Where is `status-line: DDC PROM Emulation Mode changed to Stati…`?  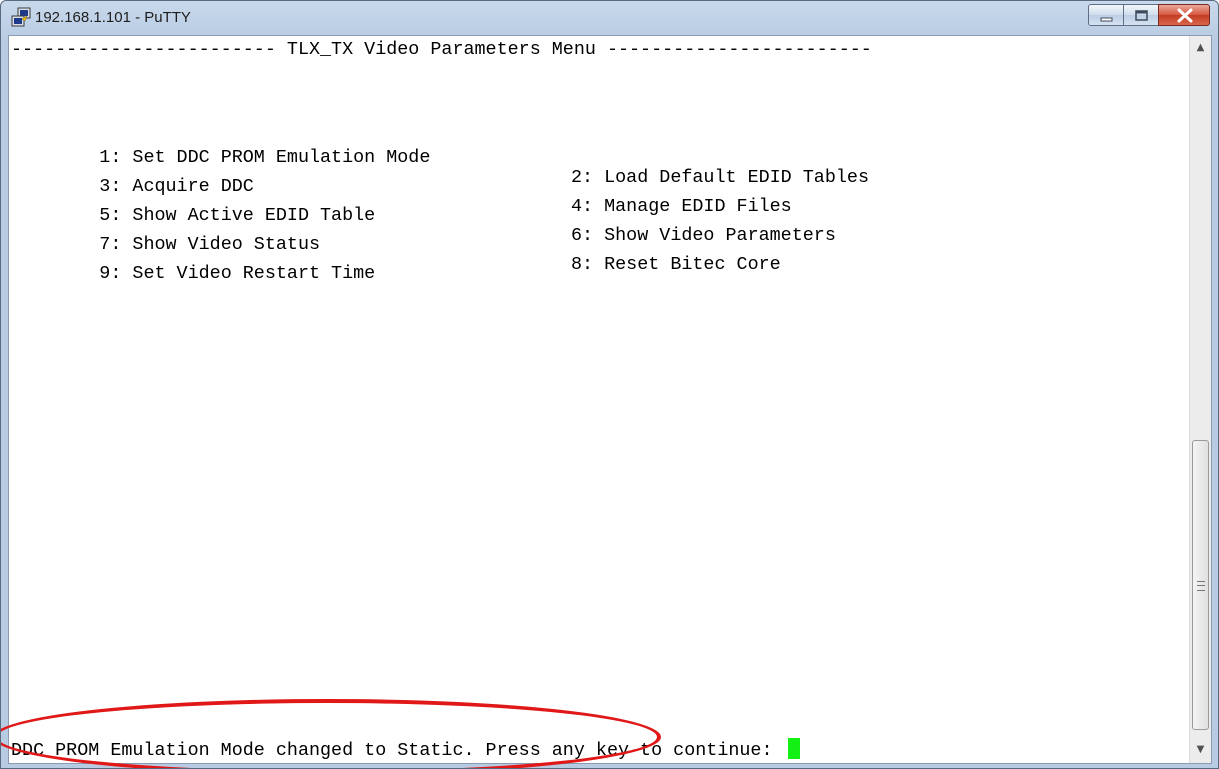
status-line: DDC PROM Emulation Mode changed to Stati… is located at coordinates (405, 749).